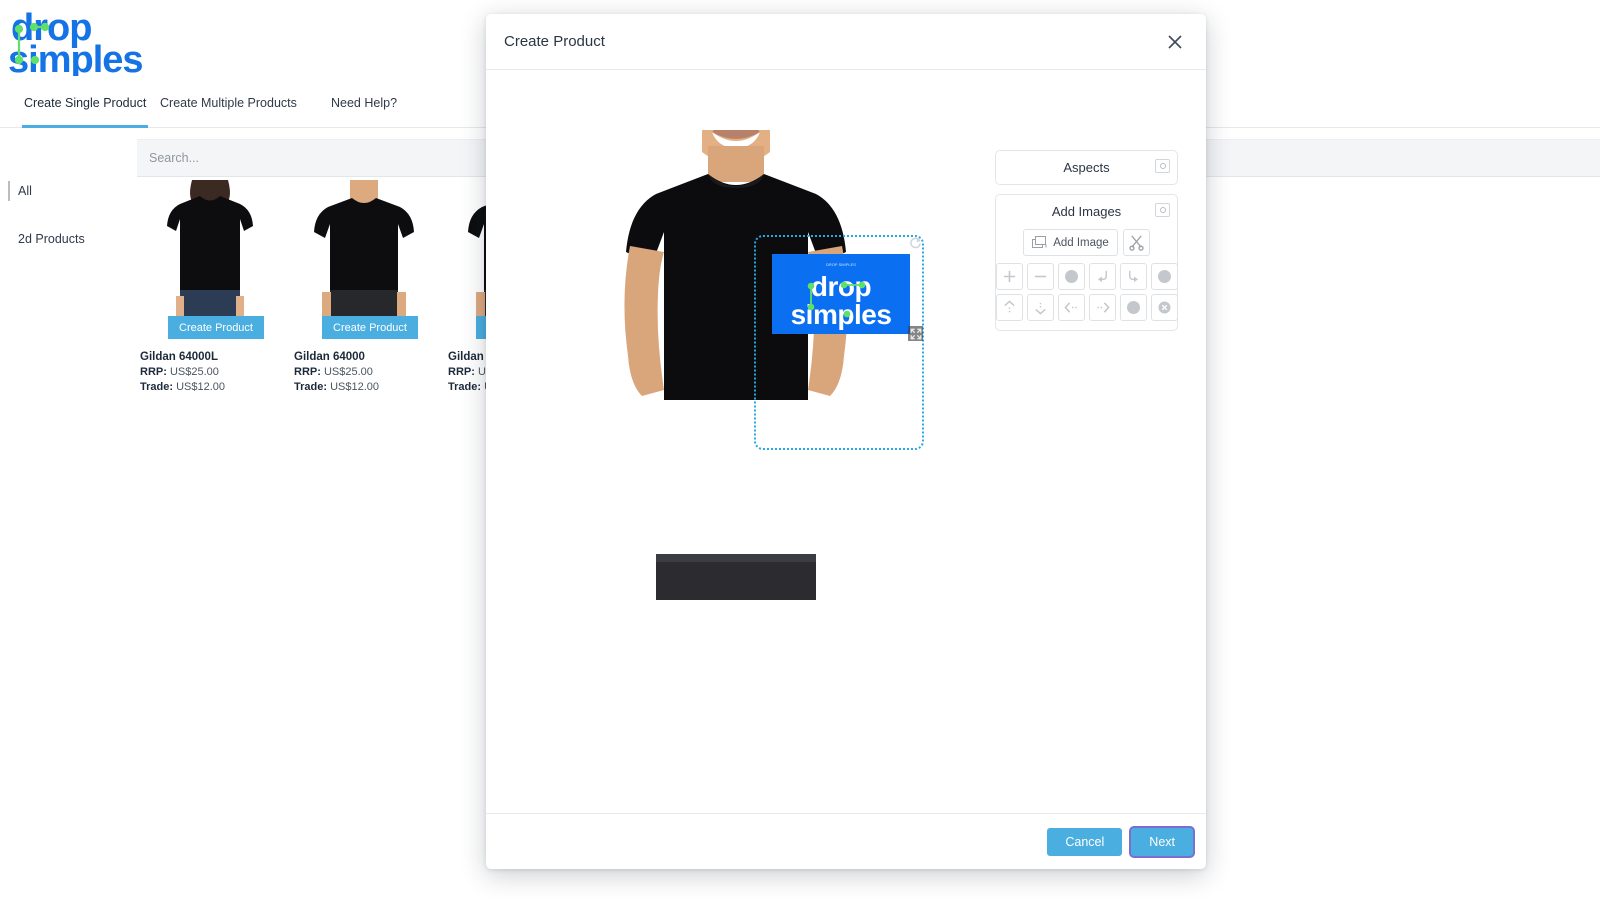  Describe the element at coordinates (228, 103) in the screenshot. I see `tab-label: Create Multiple Products` at that location.